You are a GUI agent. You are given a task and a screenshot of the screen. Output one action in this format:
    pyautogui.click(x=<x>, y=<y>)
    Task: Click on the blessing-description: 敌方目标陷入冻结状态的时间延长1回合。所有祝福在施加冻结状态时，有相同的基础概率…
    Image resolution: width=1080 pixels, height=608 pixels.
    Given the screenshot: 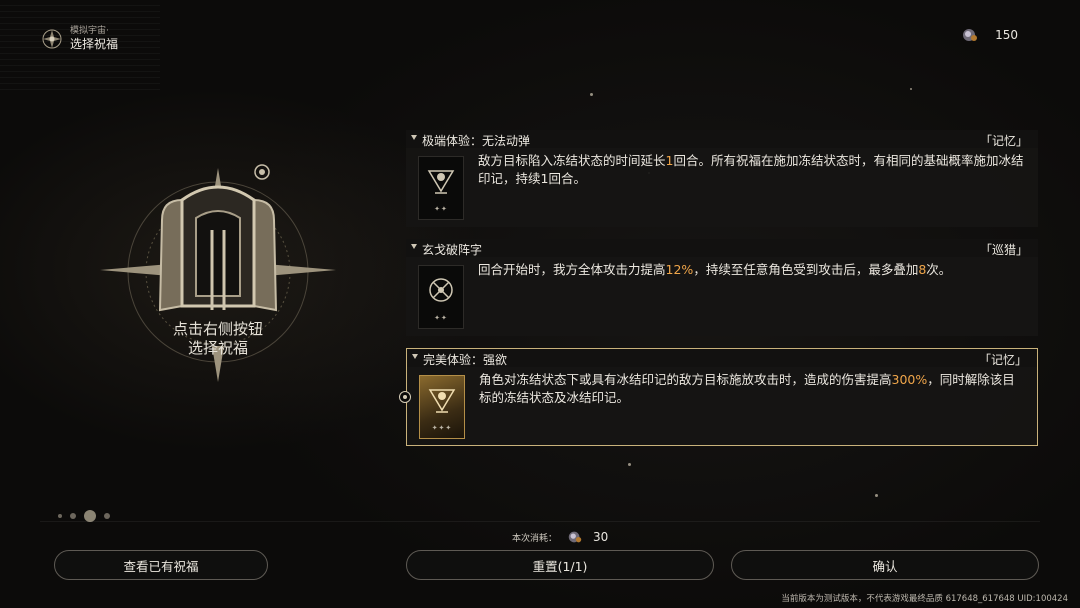 What is the action you would take?
    pyautogui.click(x=751, y=169)
    